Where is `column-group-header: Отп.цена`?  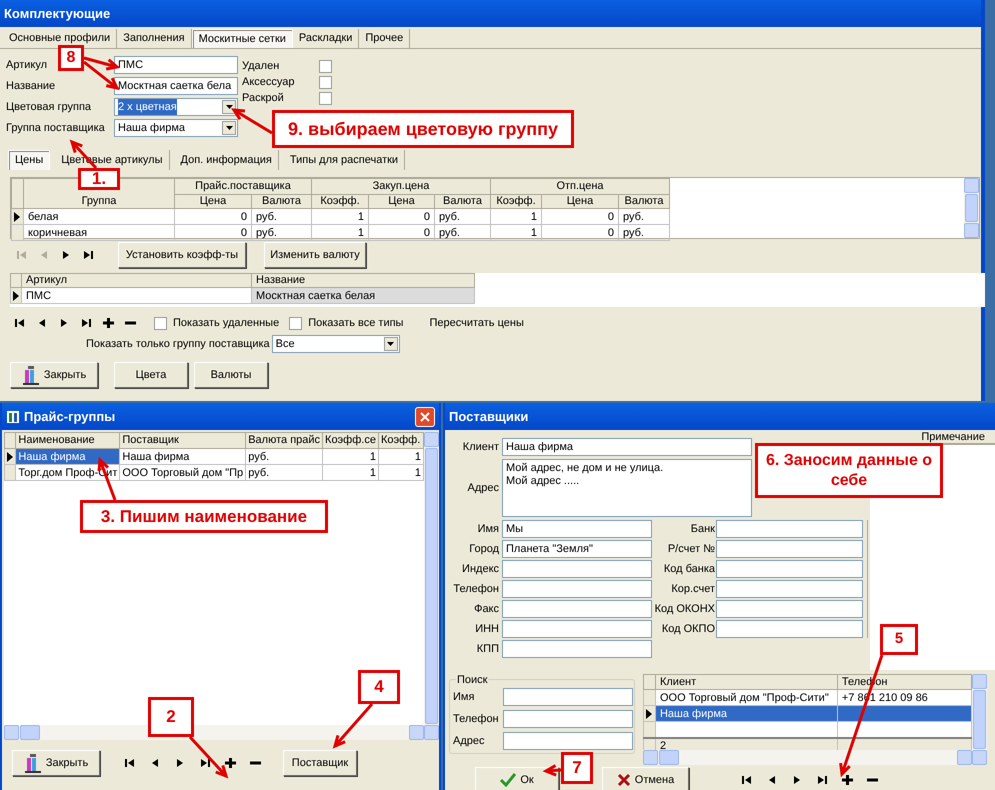 column-group-header: Отп.цена is located at coordinates (580, 186).